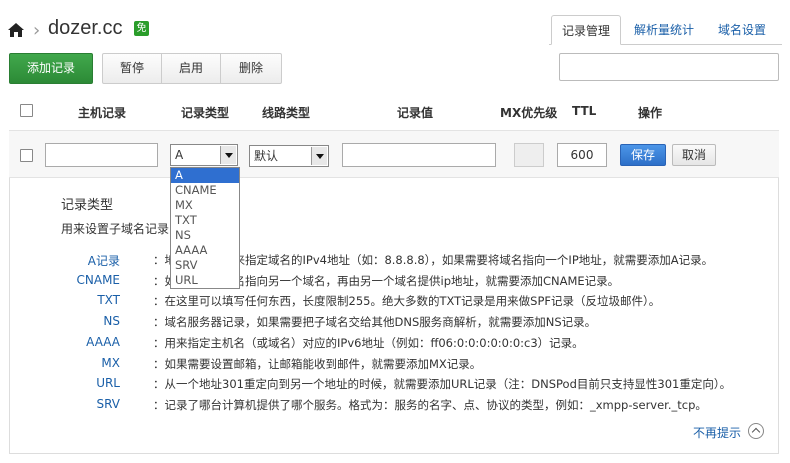 Image resolution: width=790 pixels, height=463 pixels. Describe the element at coordinates (115, 229) in the screenshot. I see `help-subtitle: 用来设置子域名记录` at that location.